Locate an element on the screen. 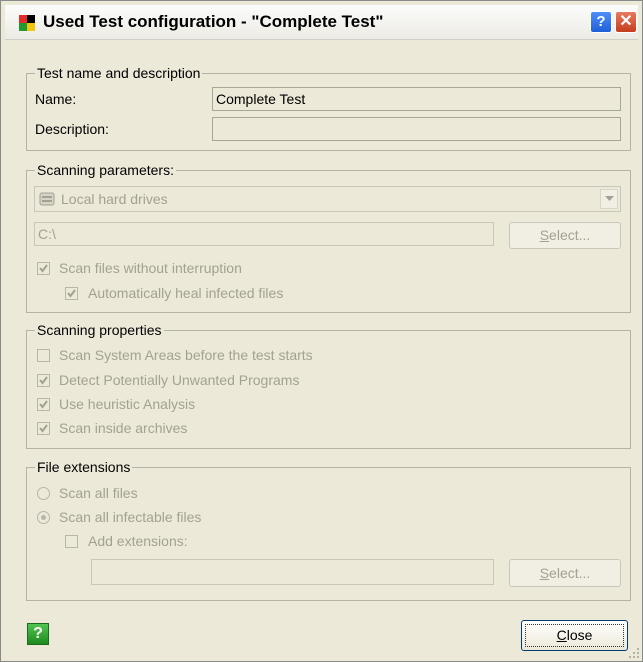 The height and width of the screenshot is (662, 643). drive-select-value: Local hard drives is located at coordinates (114, 199).